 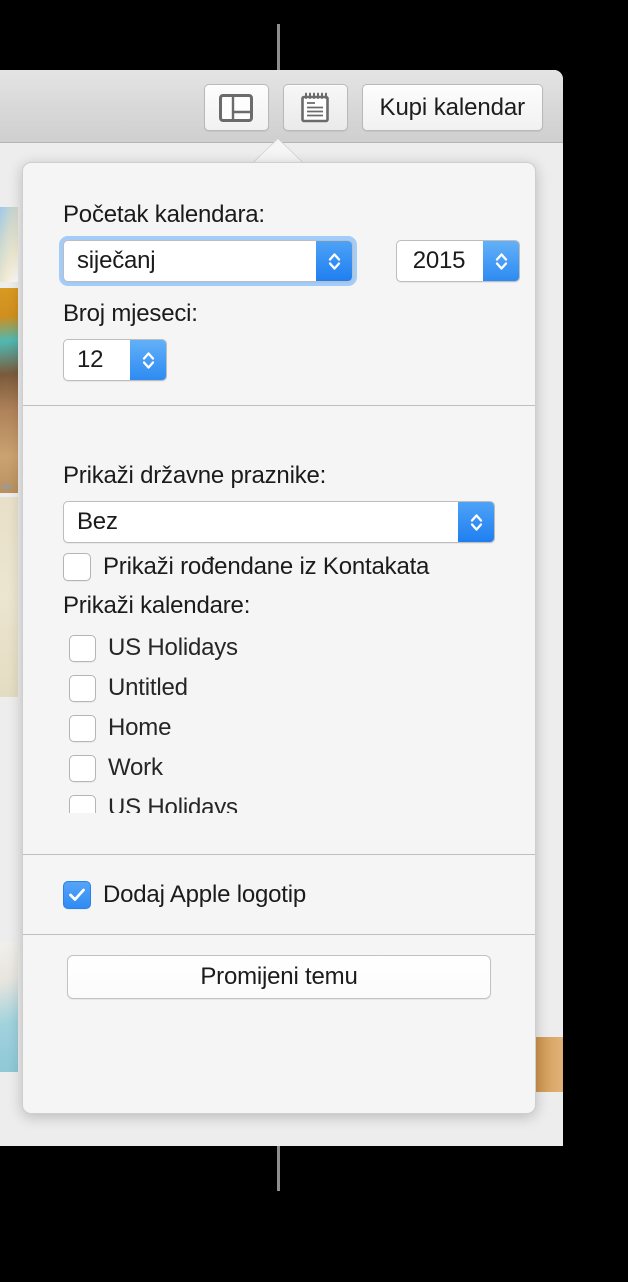 I want to click on popover-footer: Promijeni temu, so click(x=279, y=967).